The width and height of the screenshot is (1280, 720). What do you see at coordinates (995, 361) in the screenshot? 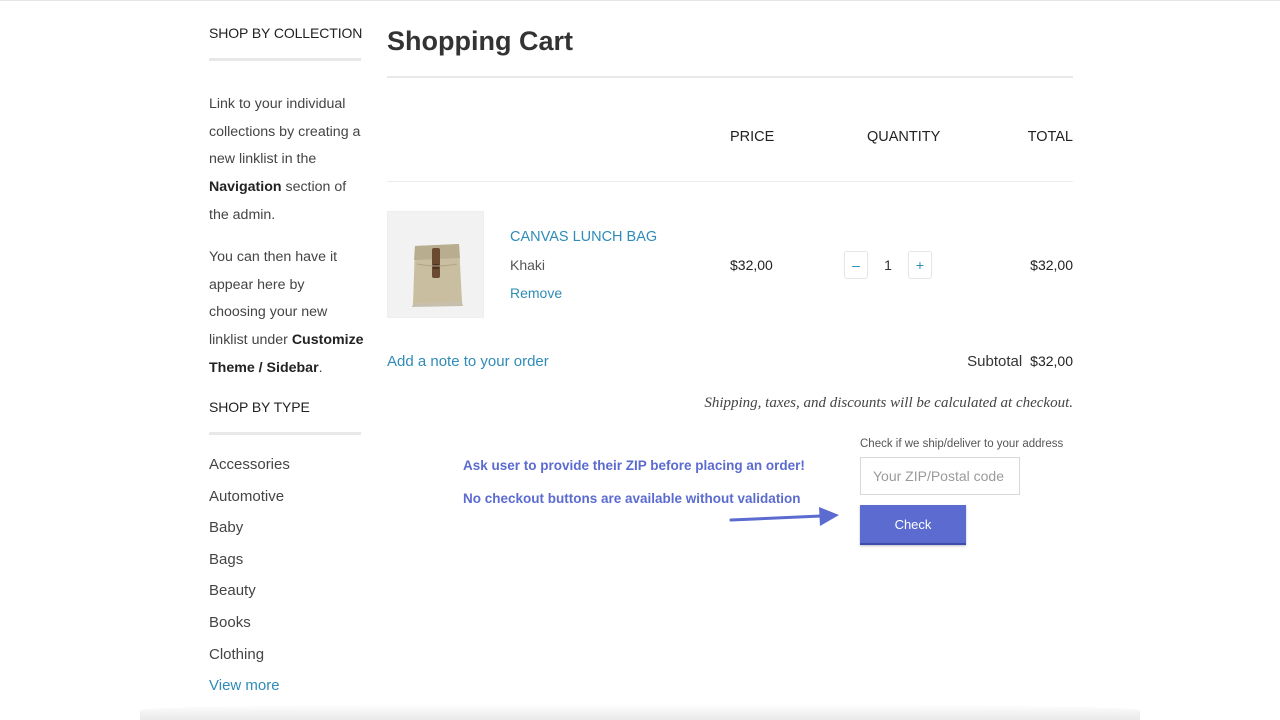
I see `subtotal-label: Subtotal` at bounding box center [995, 361].